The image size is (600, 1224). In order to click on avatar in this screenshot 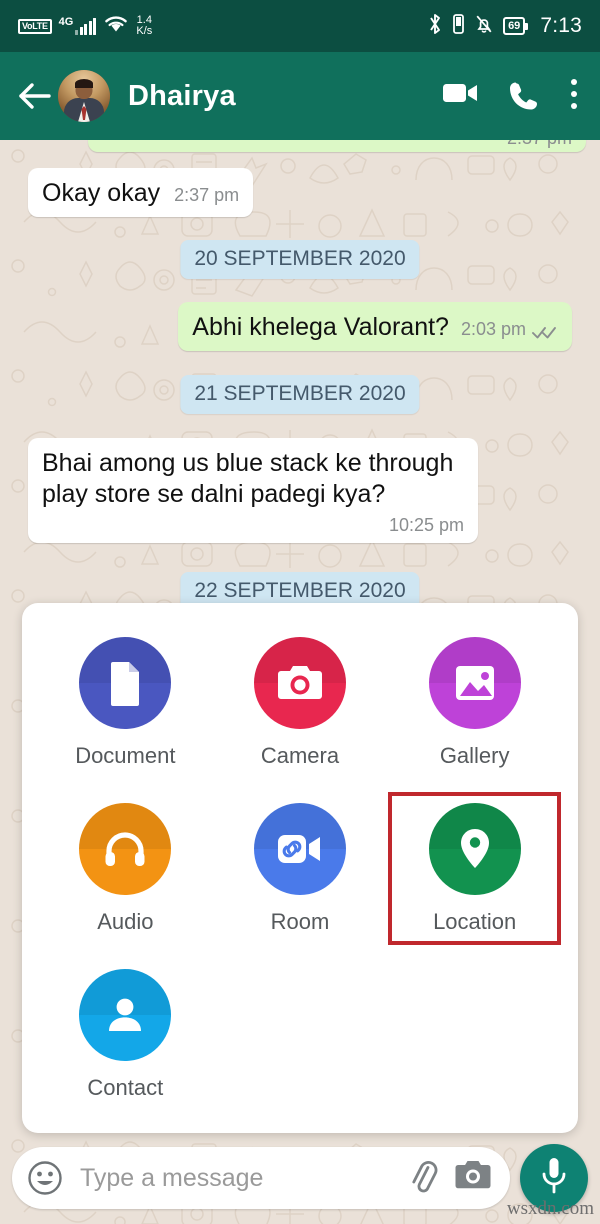, I will do `click(84, 96)`.